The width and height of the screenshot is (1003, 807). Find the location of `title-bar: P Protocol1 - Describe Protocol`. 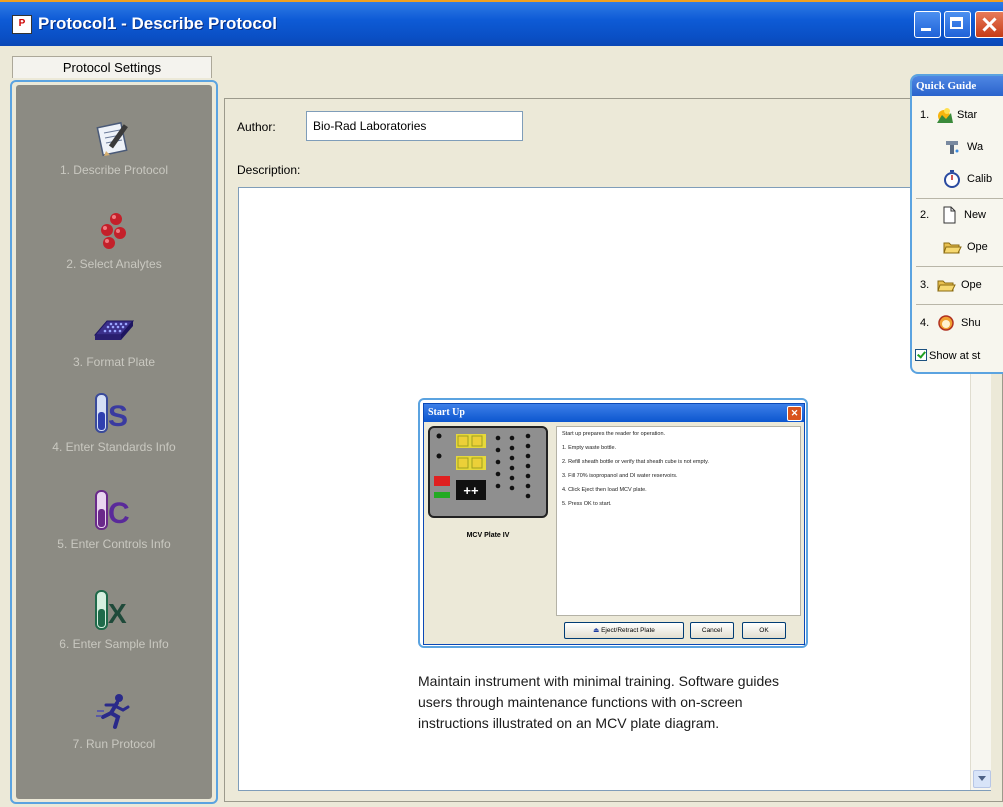

title-bar: P Protocol1 - Describe Protocol is located at coordinates (501, 23).